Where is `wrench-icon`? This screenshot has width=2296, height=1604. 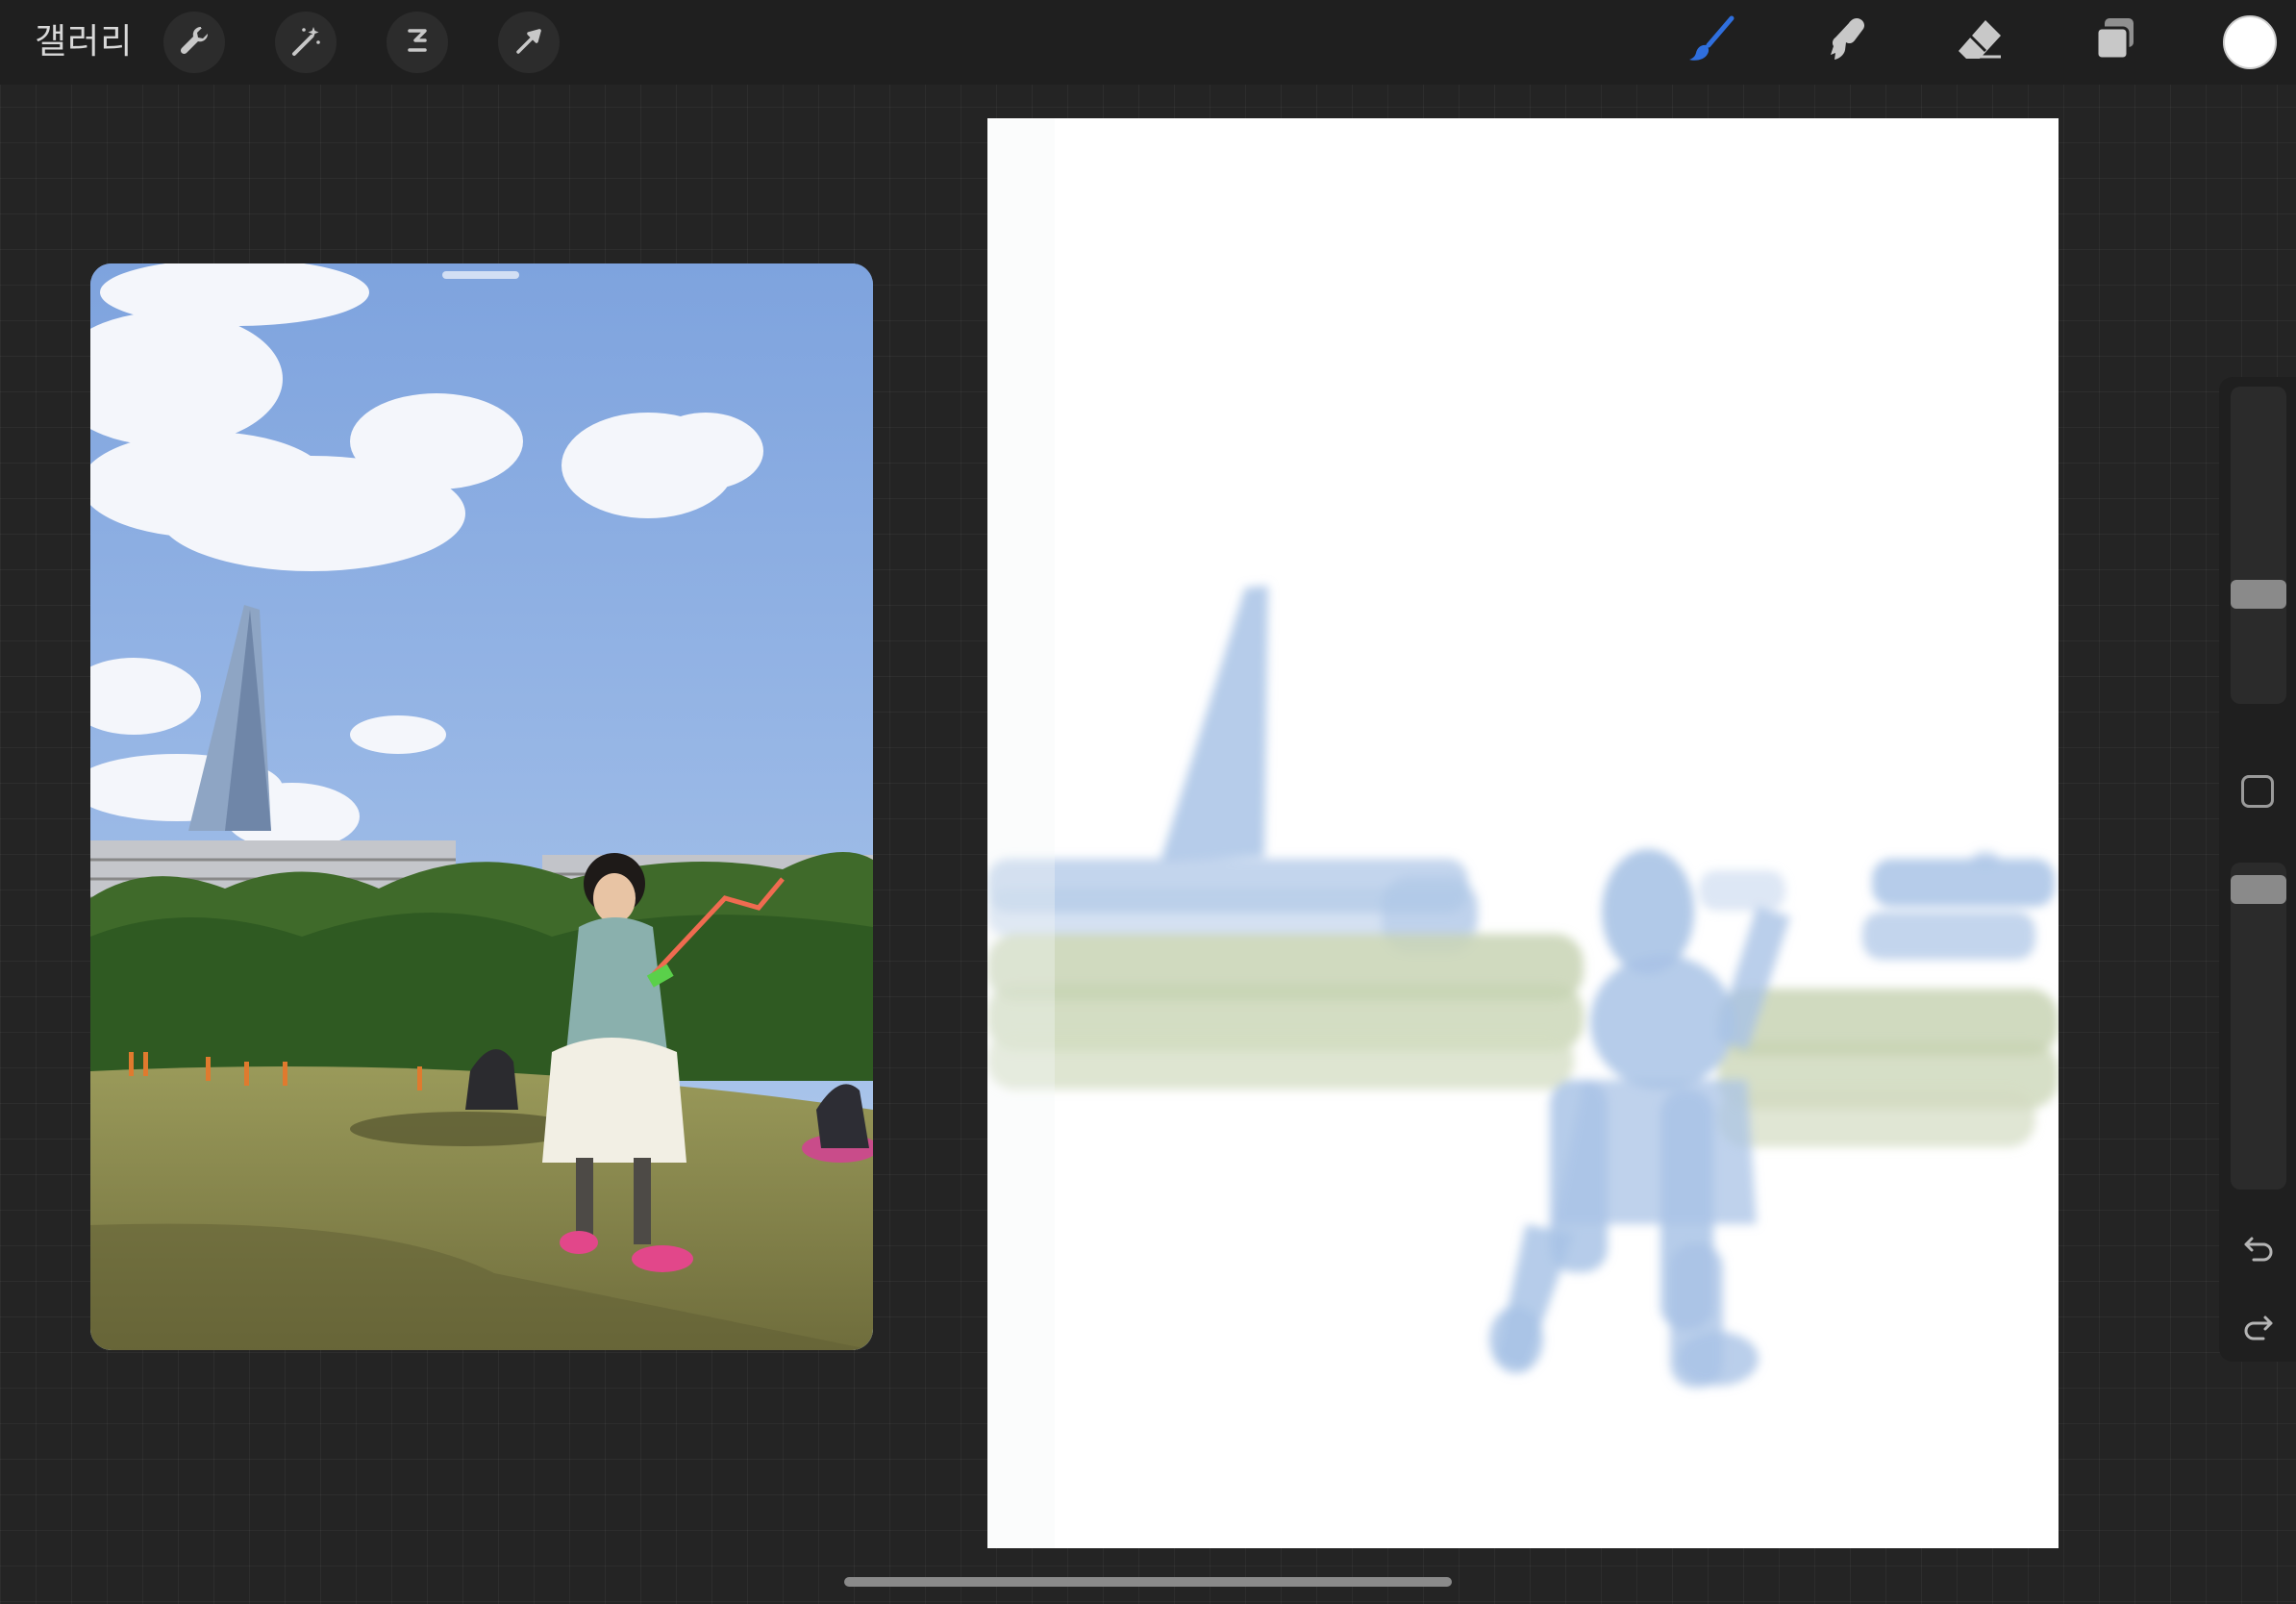
wrench-icon is located at coordinates (194, 42).